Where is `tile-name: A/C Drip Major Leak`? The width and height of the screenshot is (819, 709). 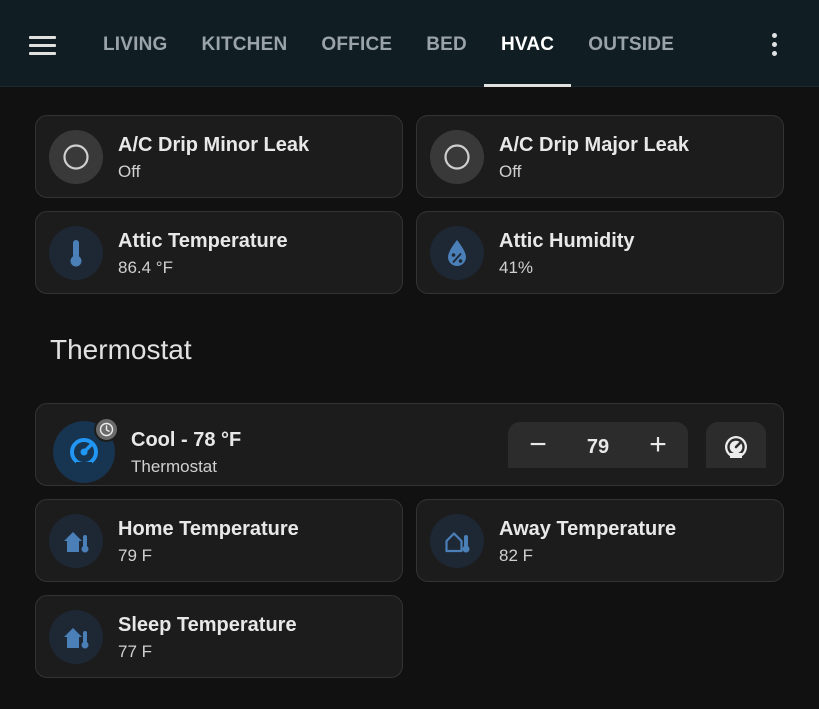
tile-name: A/C Drip Major Leak is located at coordinates (594, 145).